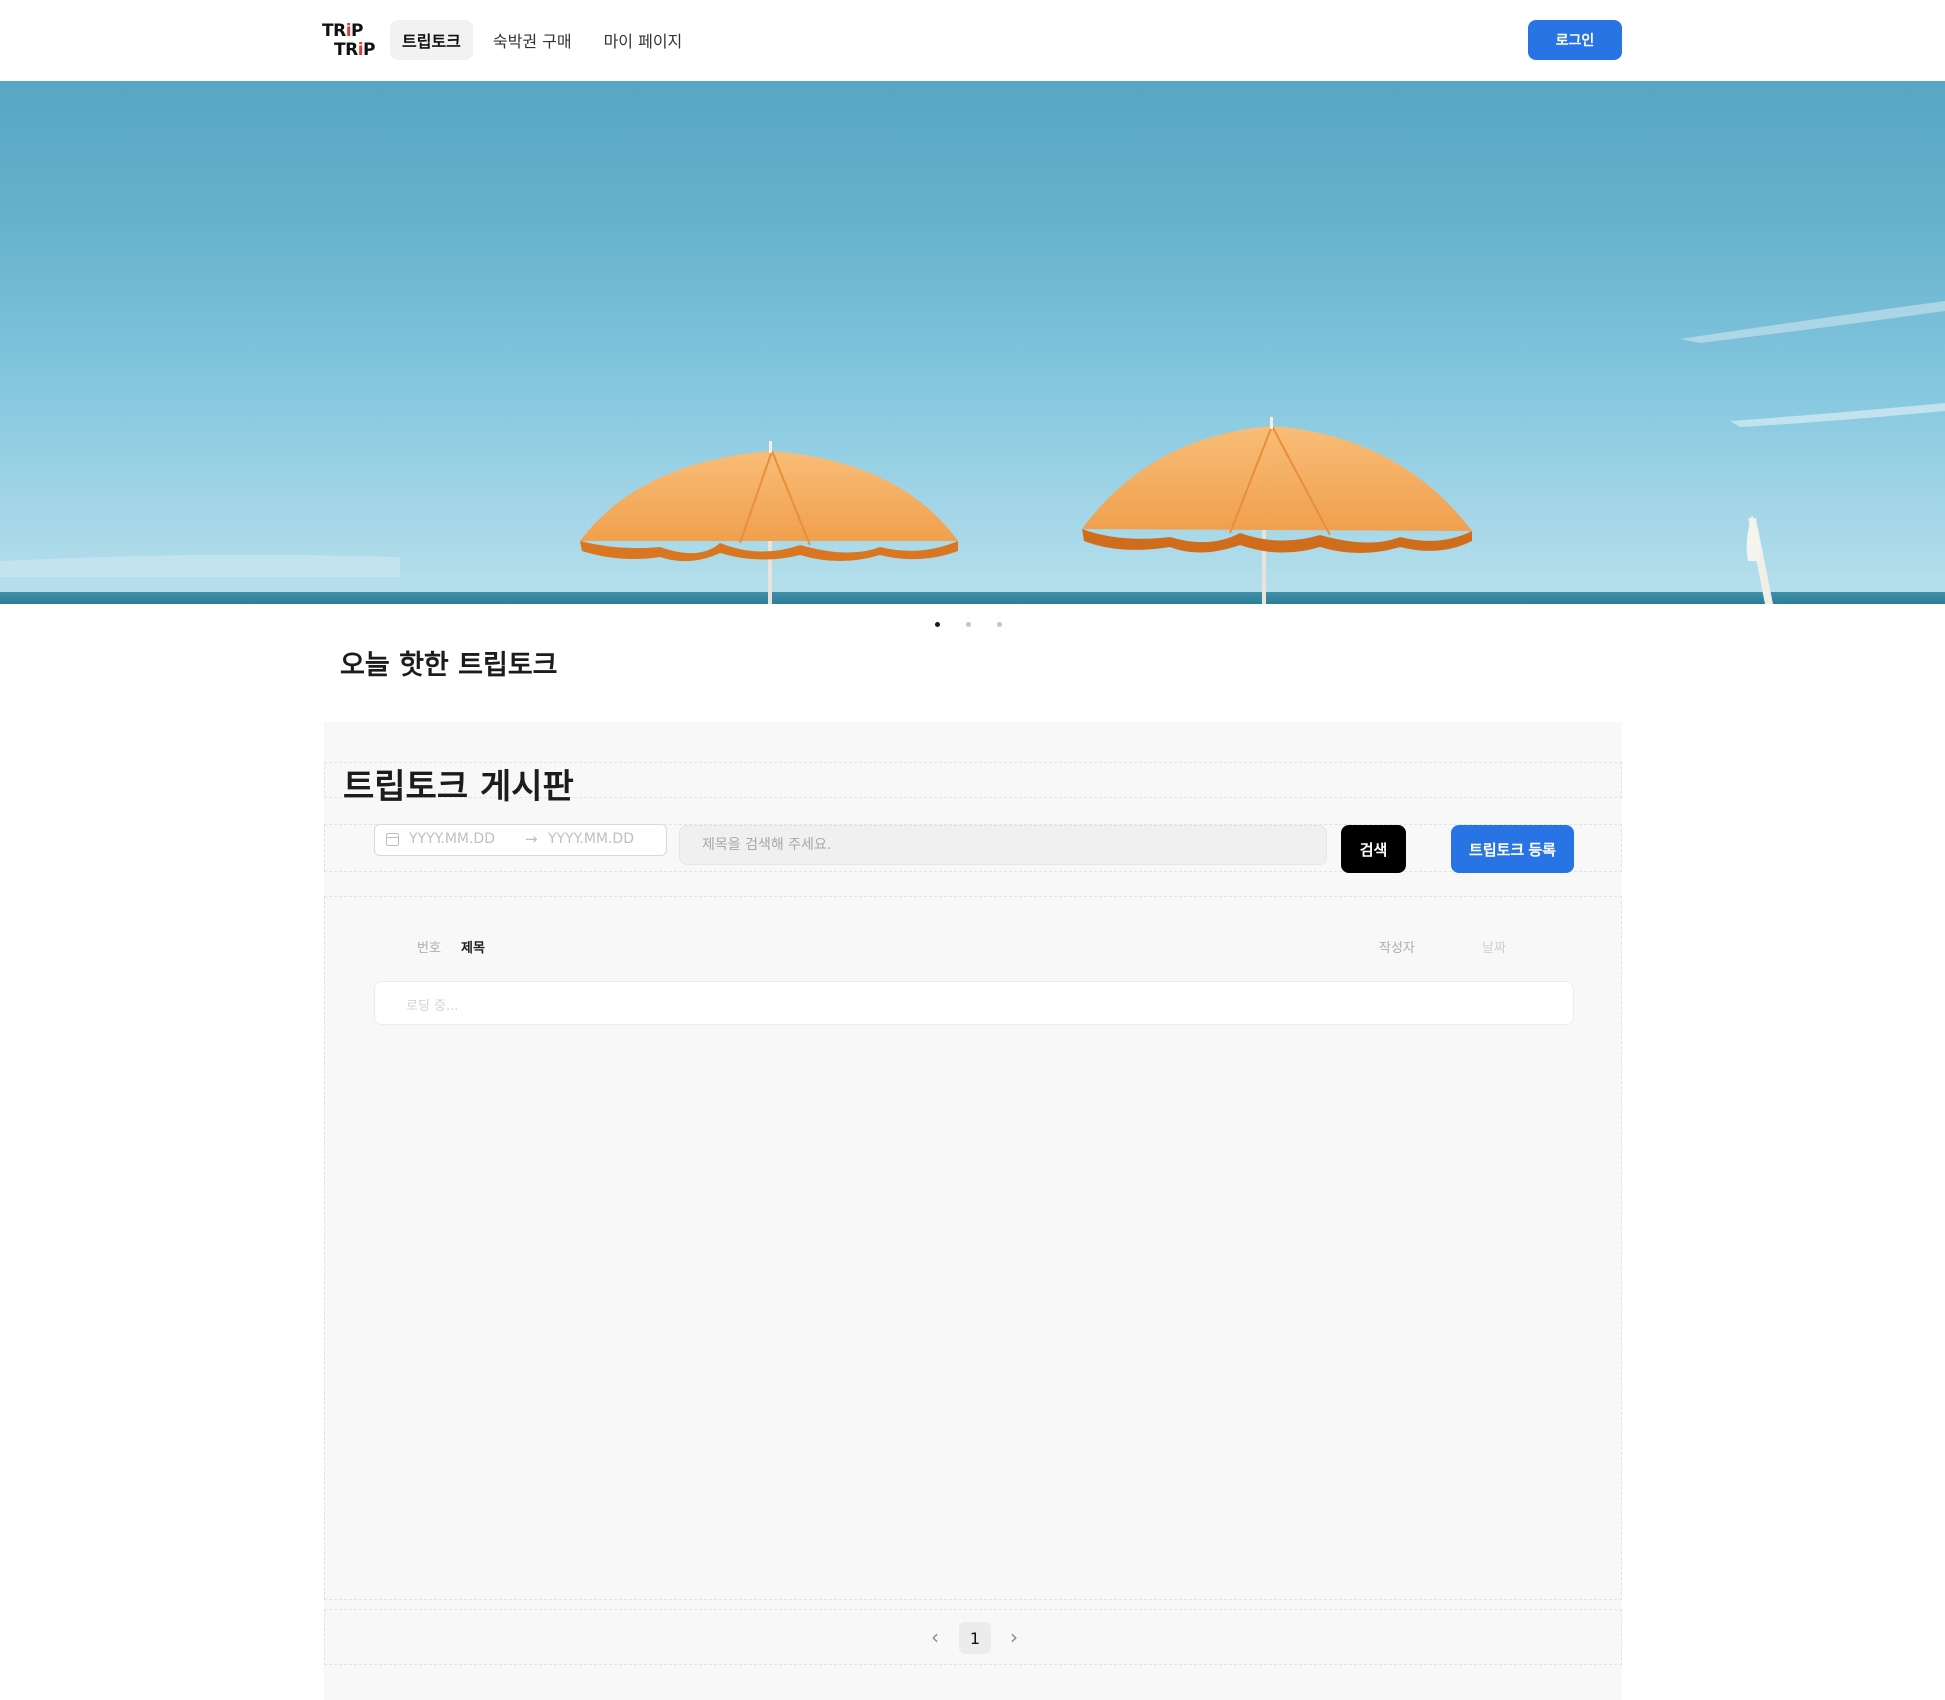 This screenshot has width=1945, height=1700. What do you see at coordinates (972, 40) in the screenshot?
I see `site-header: TRiP TRiP 트립토크 숙박권 구매 마이 페이지 로그인` at bounding box center [972, 40].